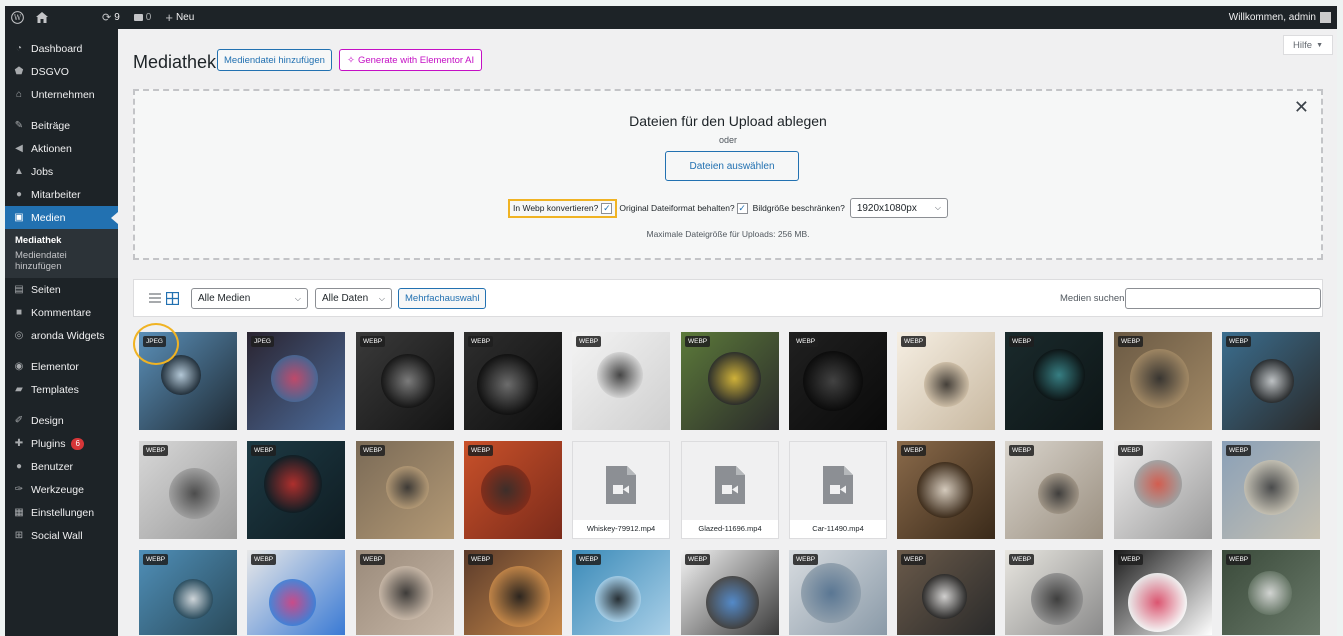  I want to click on sidebar-item-medien: ▣ Medien, so click(61, 217).